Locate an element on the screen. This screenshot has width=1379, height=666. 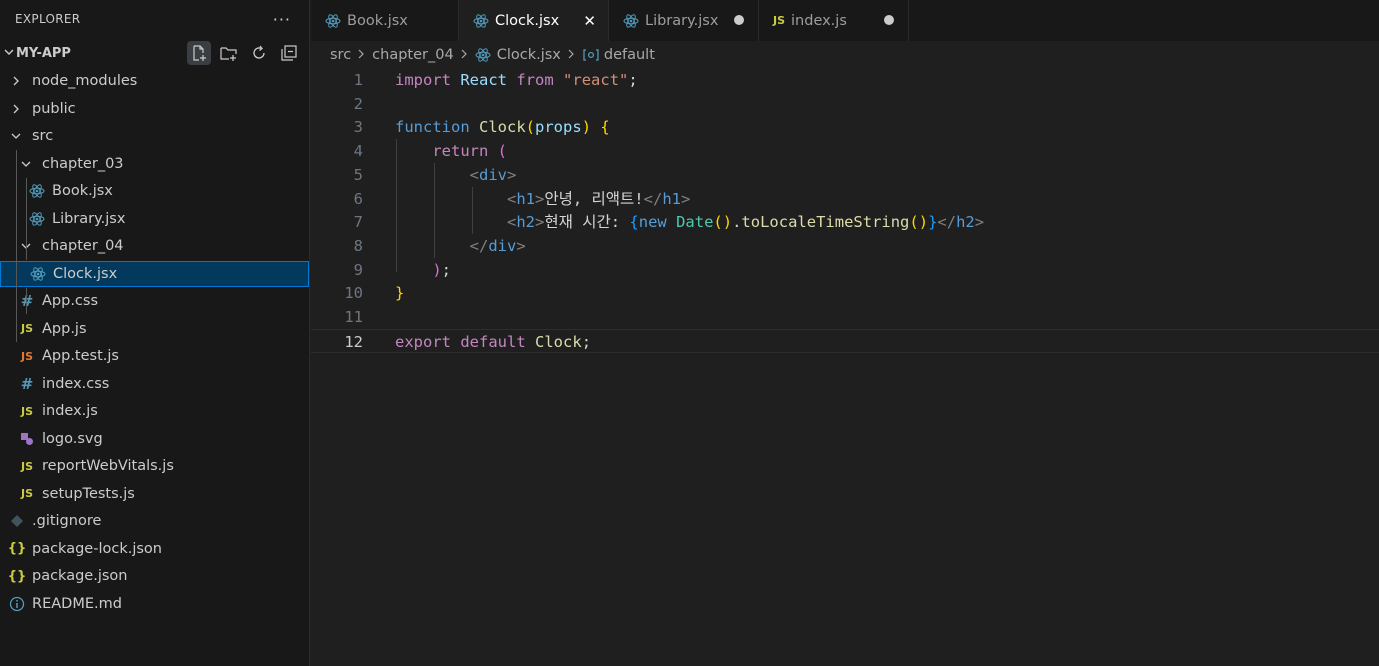
file-item: logo.svg is located at coordinates (154, 439).